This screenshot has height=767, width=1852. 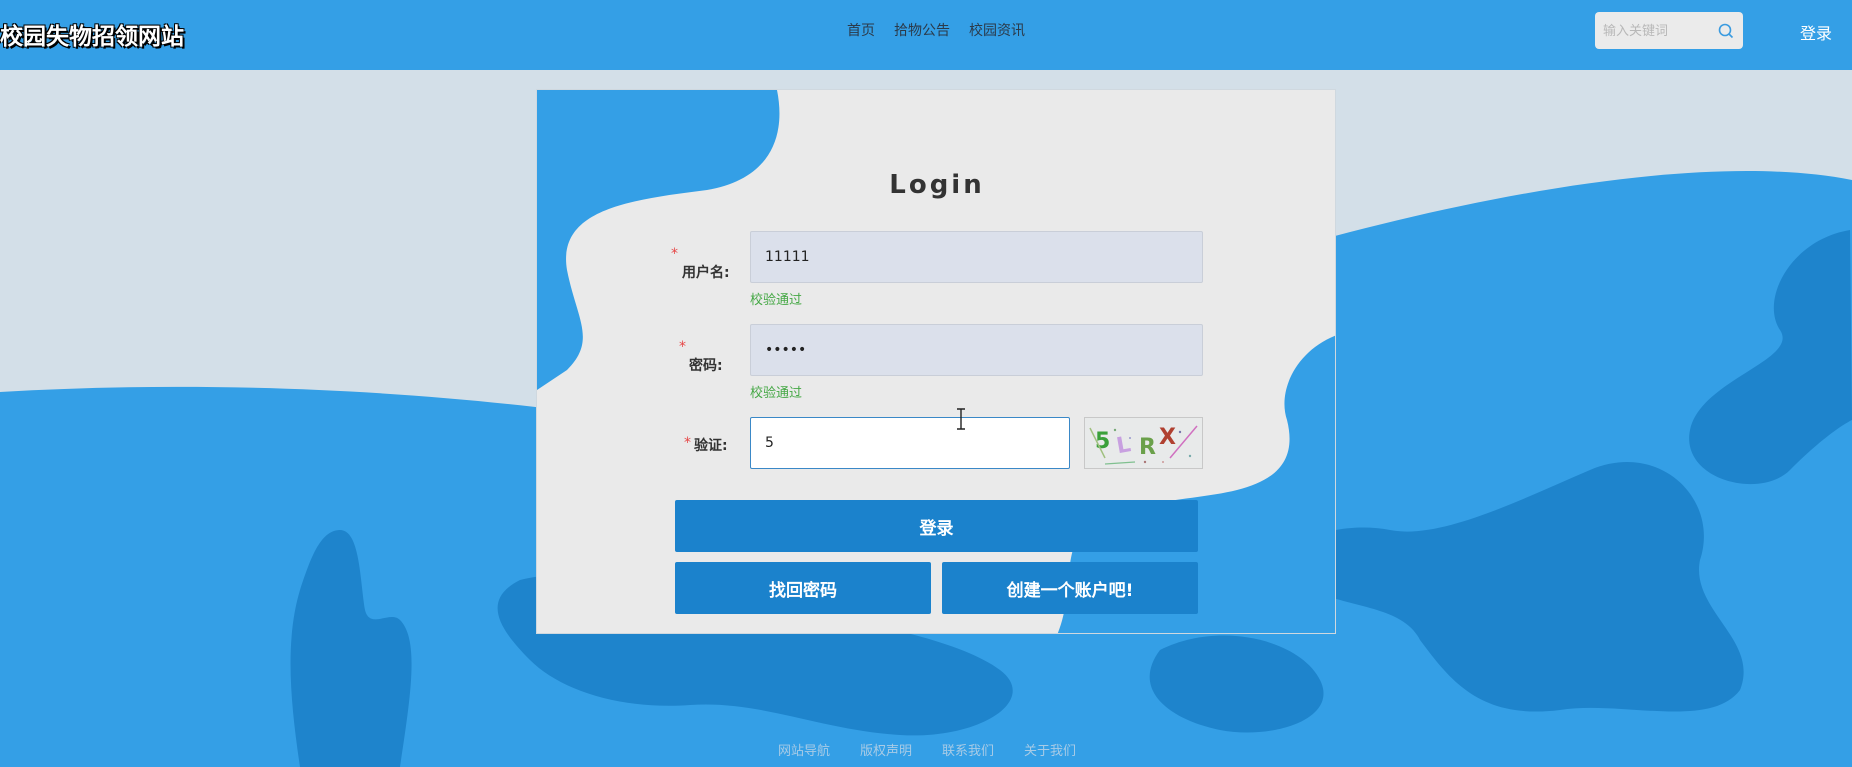 What do you see at coordinates (927, 749) in the screenshot?
I see `footer-links: 网站导航 版权声明 联系我们 关于我们` at bounding box center [927, 749].